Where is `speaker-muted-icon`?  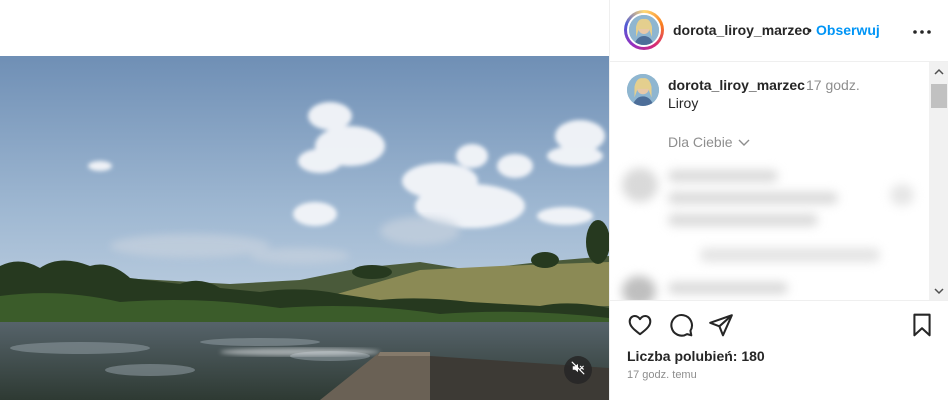
speaker-muted-icon is located at coordinates (578, 370).